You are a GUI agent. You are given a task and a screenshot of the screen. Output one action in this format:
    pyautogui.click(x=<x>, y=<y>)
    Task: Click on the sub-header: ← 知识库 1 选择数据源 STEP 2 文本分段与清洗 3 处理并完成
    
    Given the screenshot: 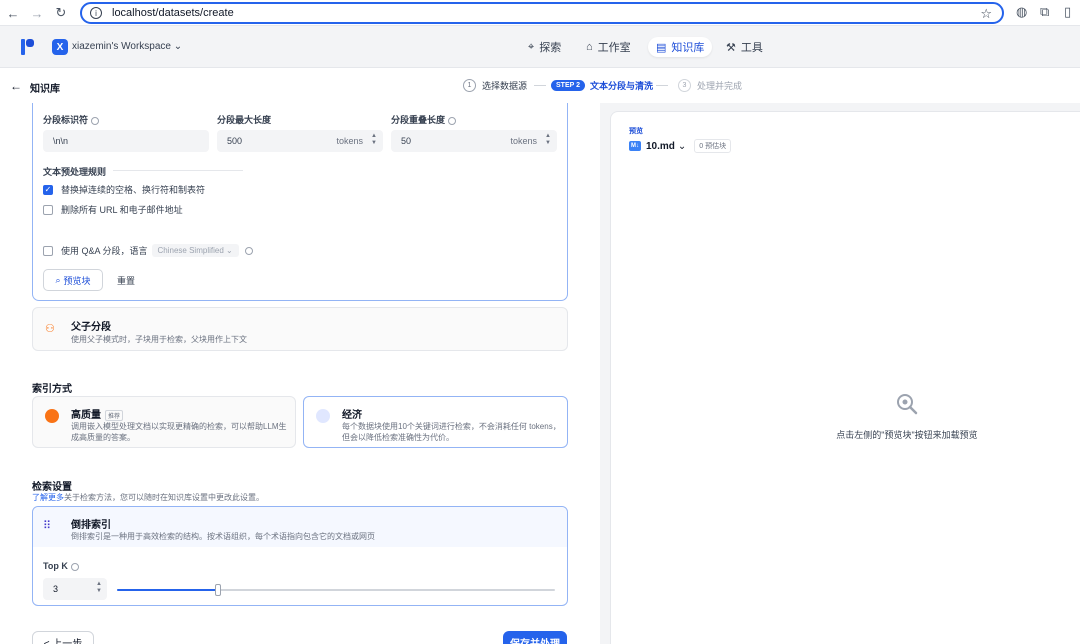 What is the action you would take?
    pyautogui.click(x=540, y=85)
    